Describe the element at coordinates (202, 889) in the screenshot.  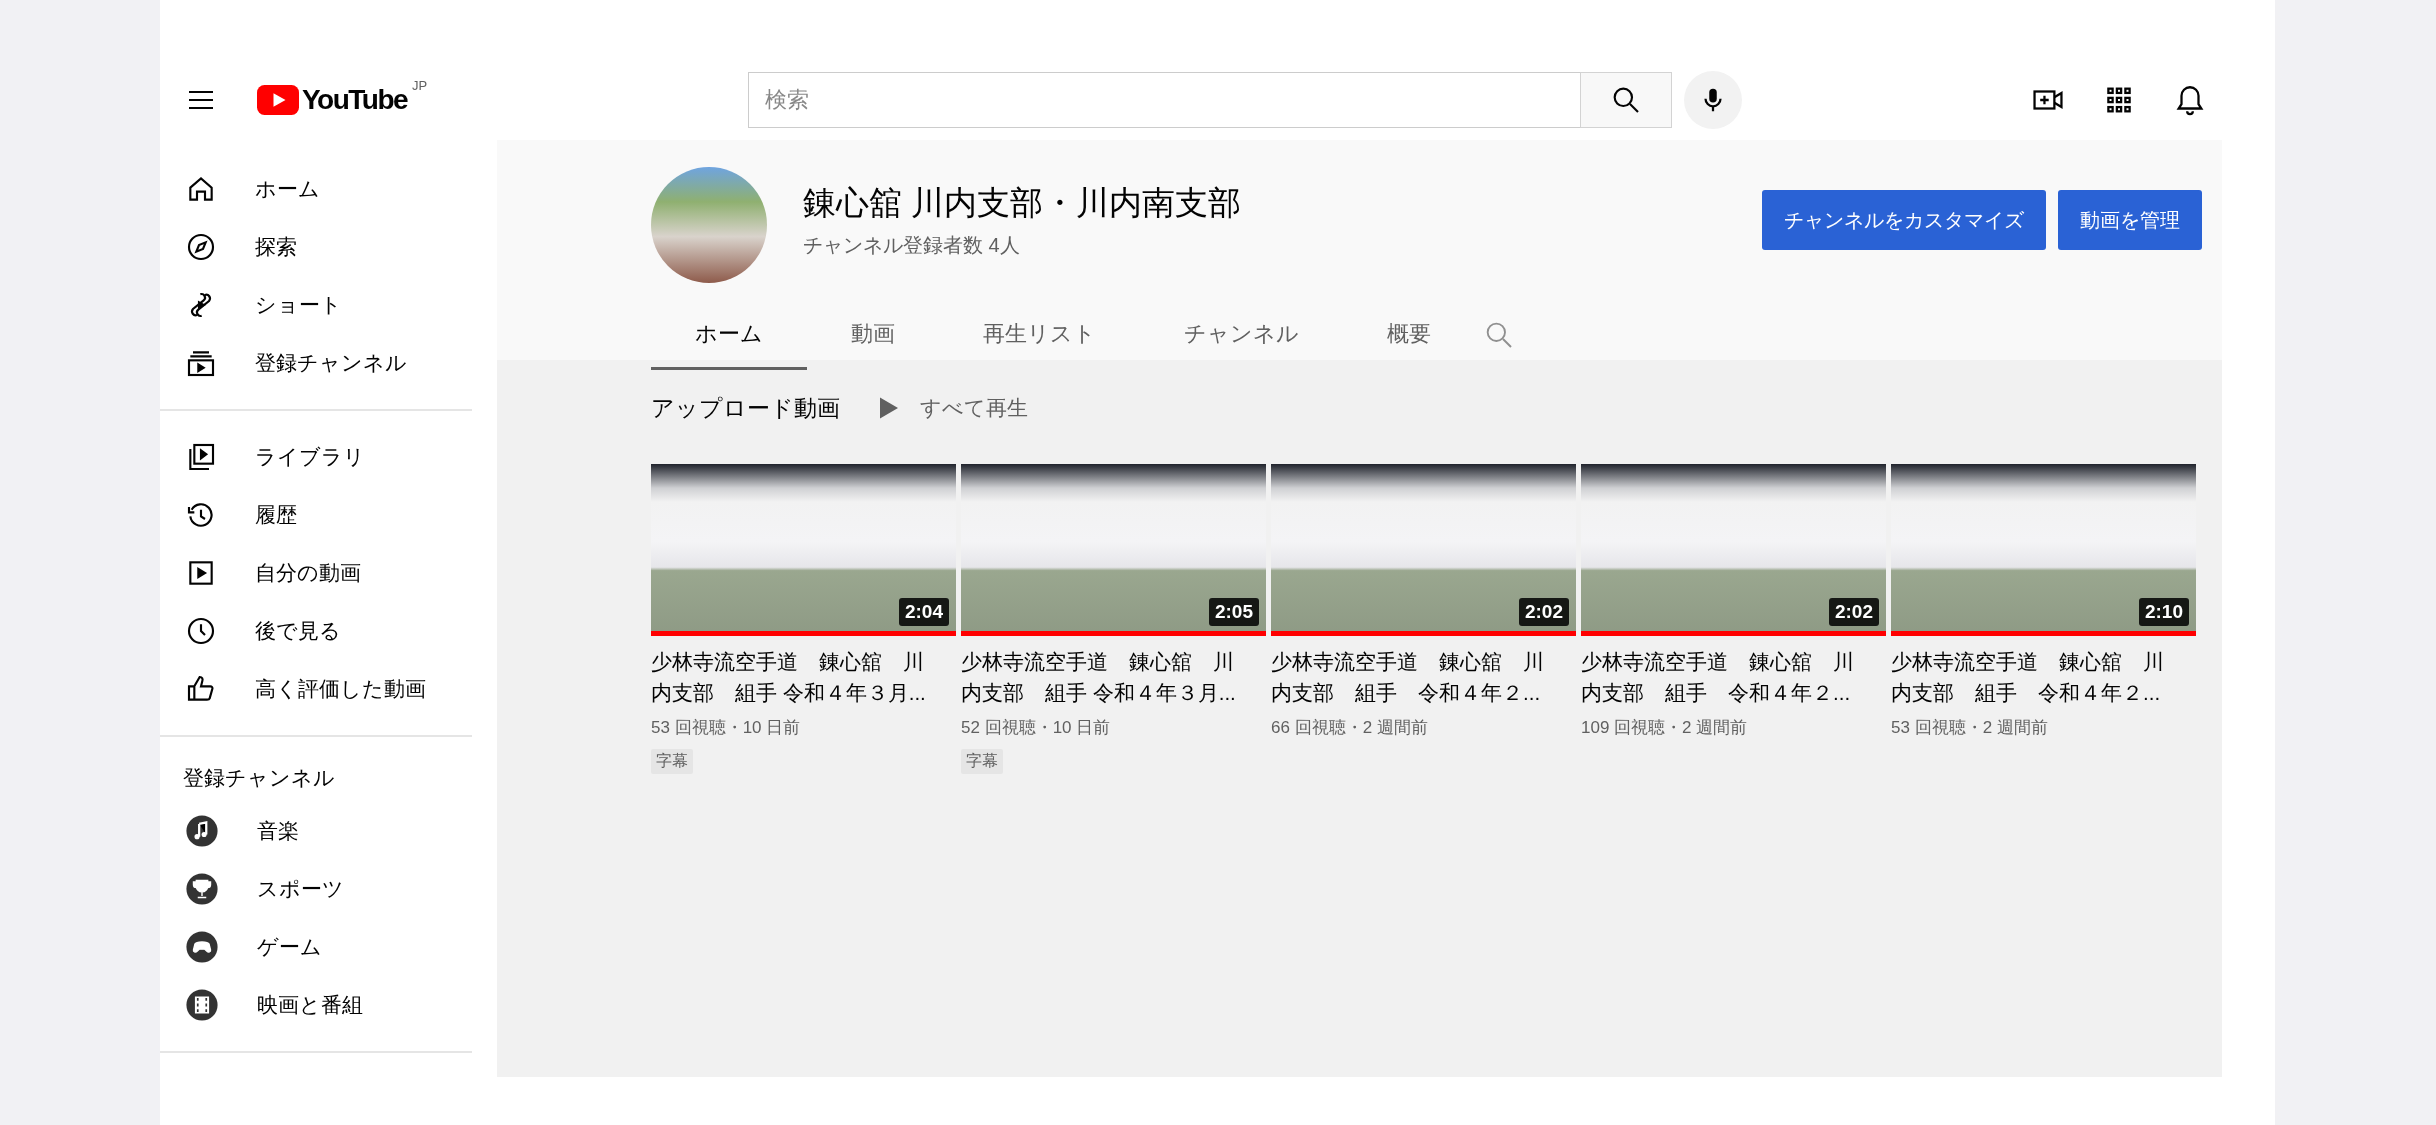
I see `trophy-icon` at that location.